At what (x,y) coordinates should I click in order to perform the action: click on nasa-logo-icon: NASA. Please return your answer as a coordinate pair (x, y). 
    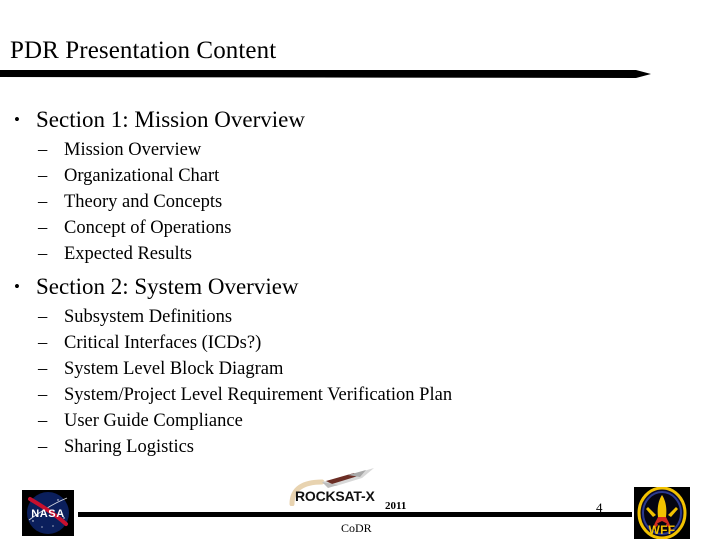
    Looking at the image, I should click on (48, 513).